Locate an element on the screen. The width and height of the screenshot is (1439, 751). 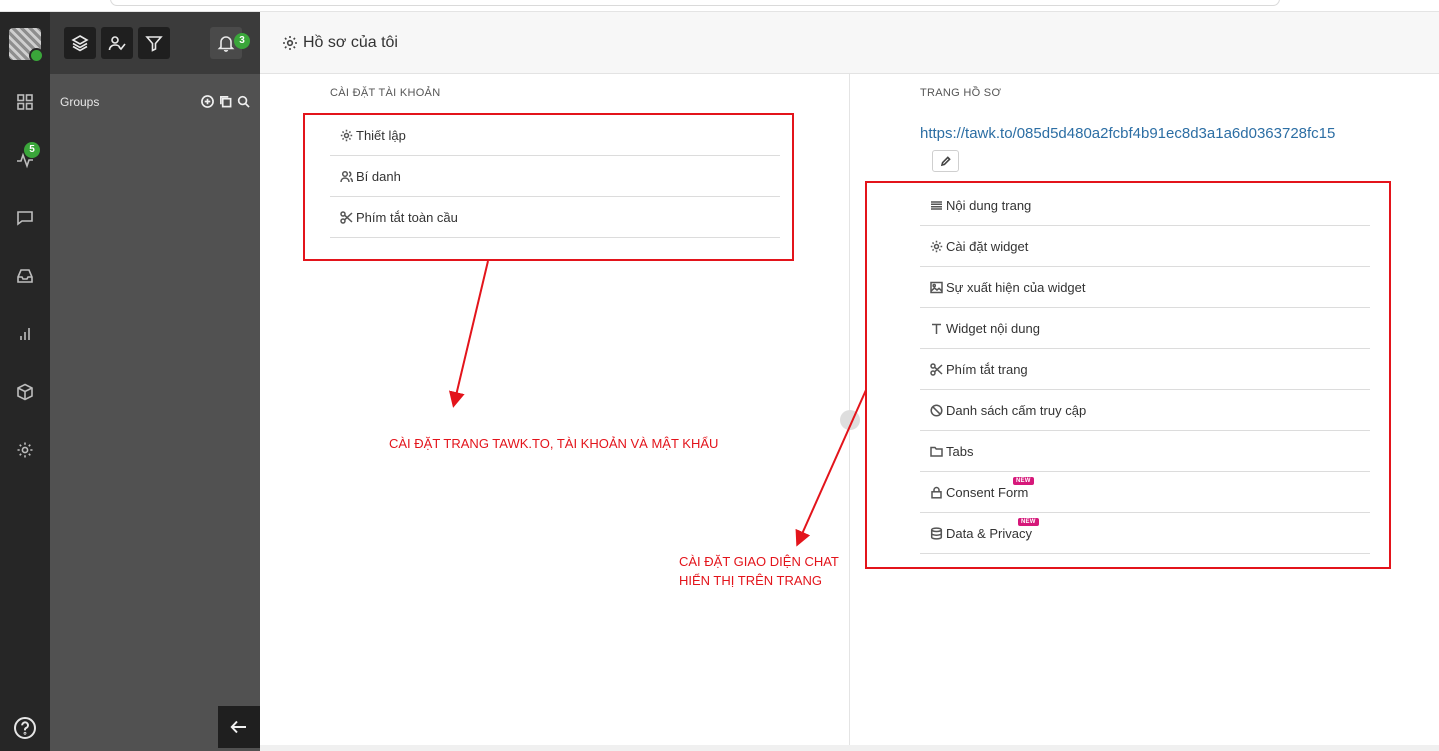
groups-actions is located at coordinates (225, 101).